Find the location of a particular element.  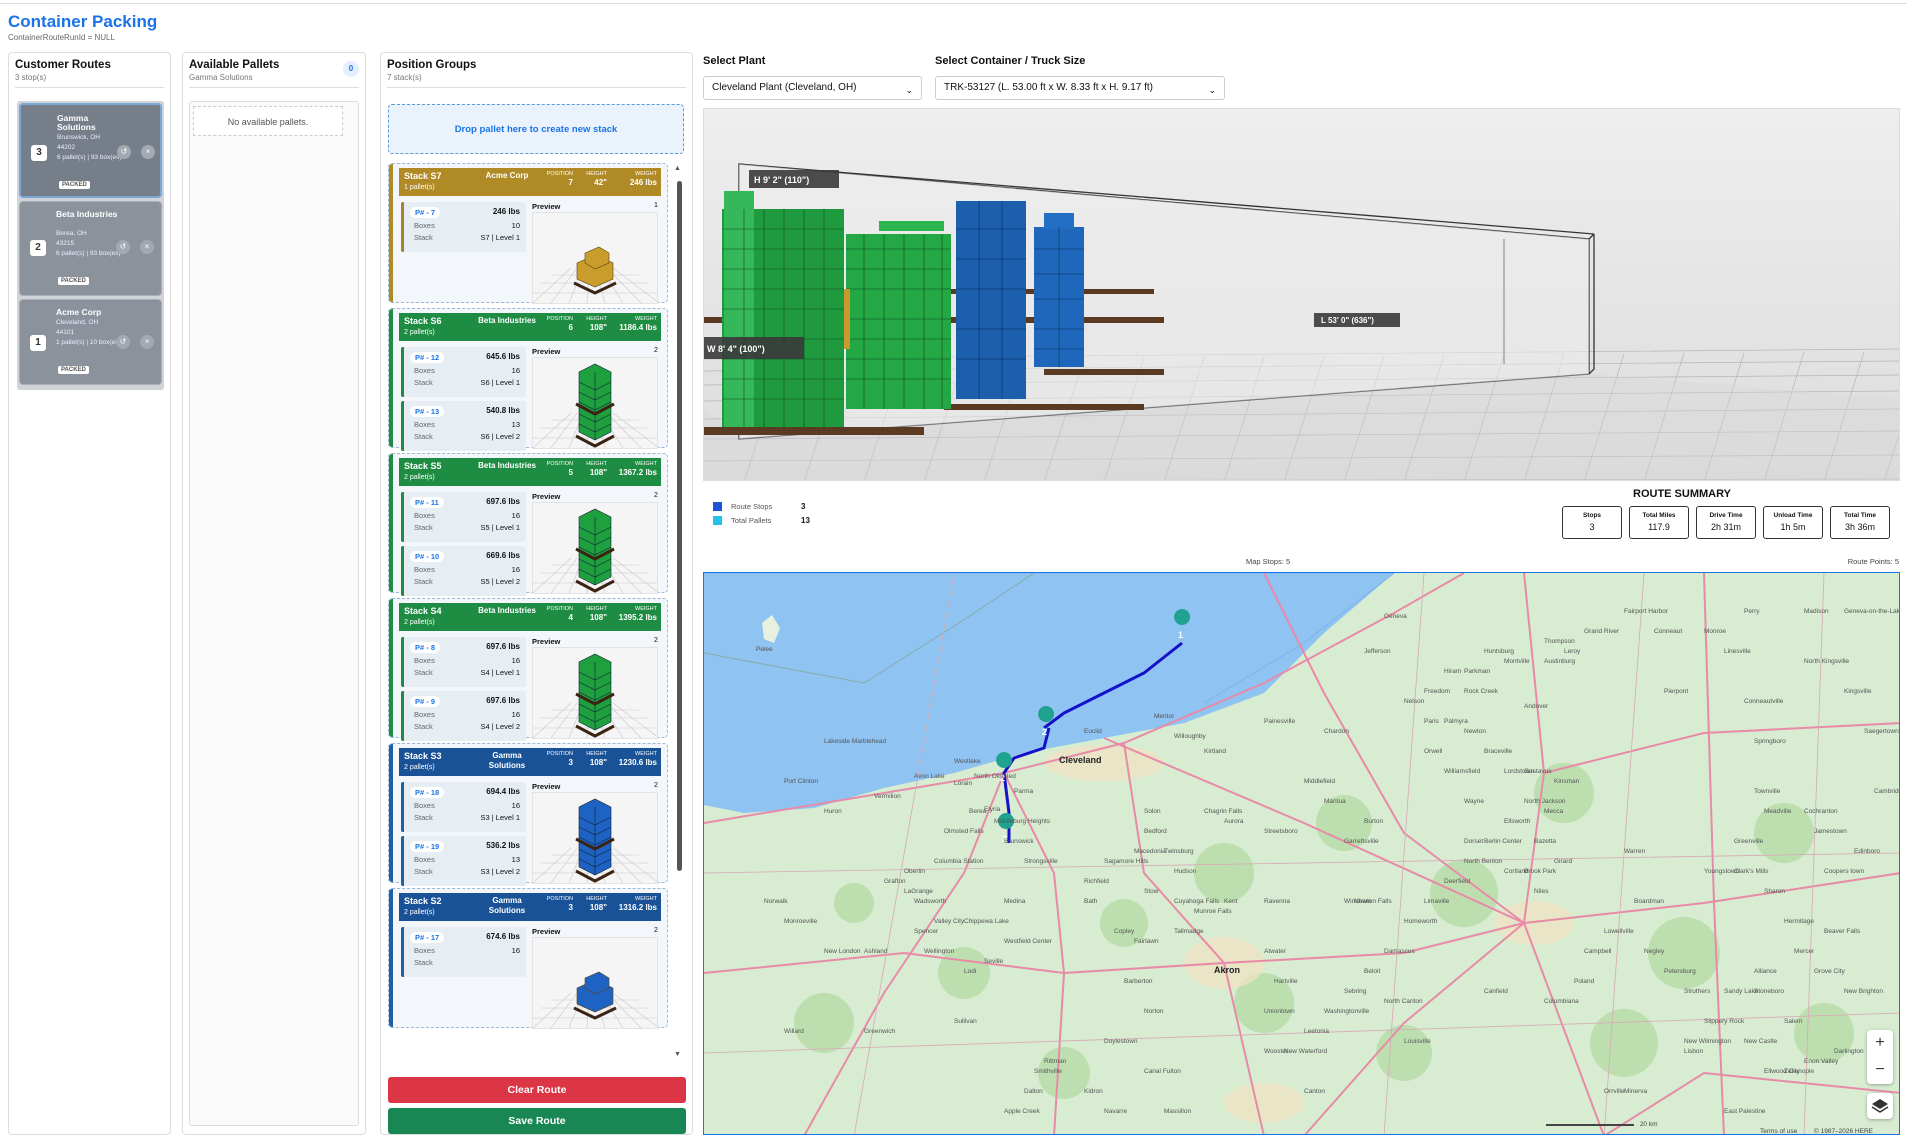

divider is located at coordinates (274, 87).